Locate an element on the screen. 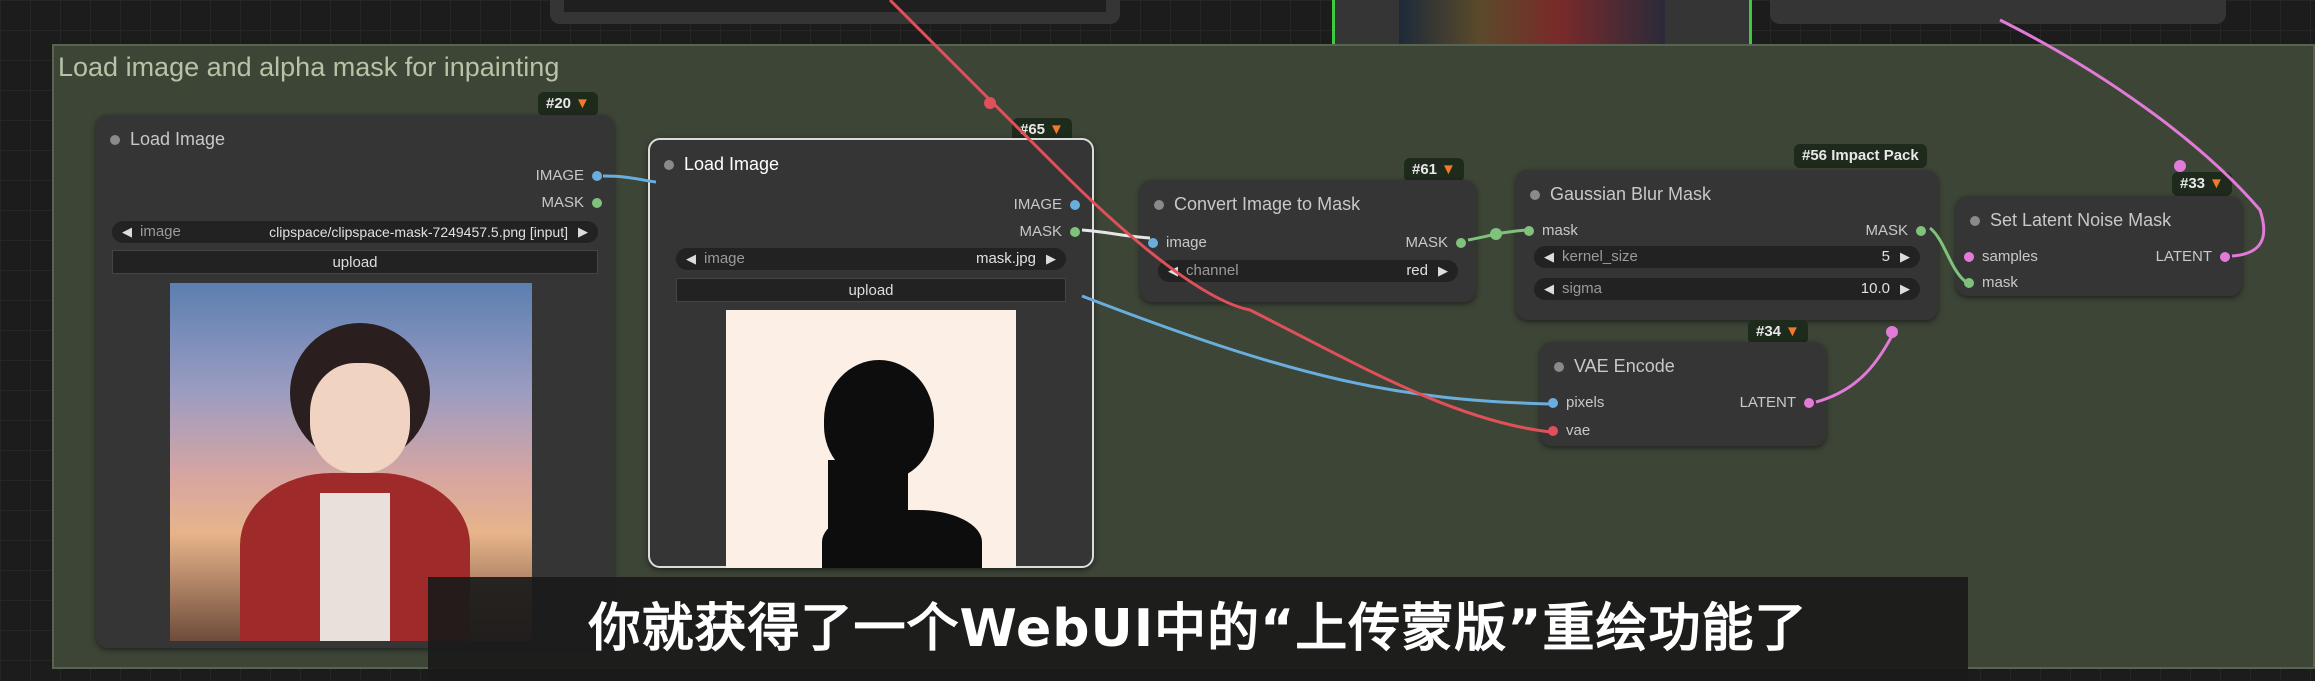 The height and width of the screenshot is (681, 2315). vae-encode-node: VAE Encode pixels vae LATENT is located at coordinates (1683, 394).